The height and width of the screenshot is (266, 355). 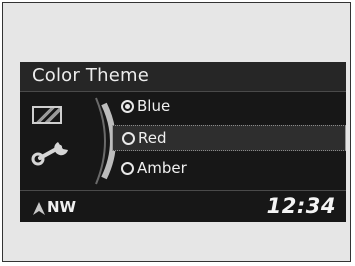 I want to click on radio-checked-icon, so click(x=127, y=106).